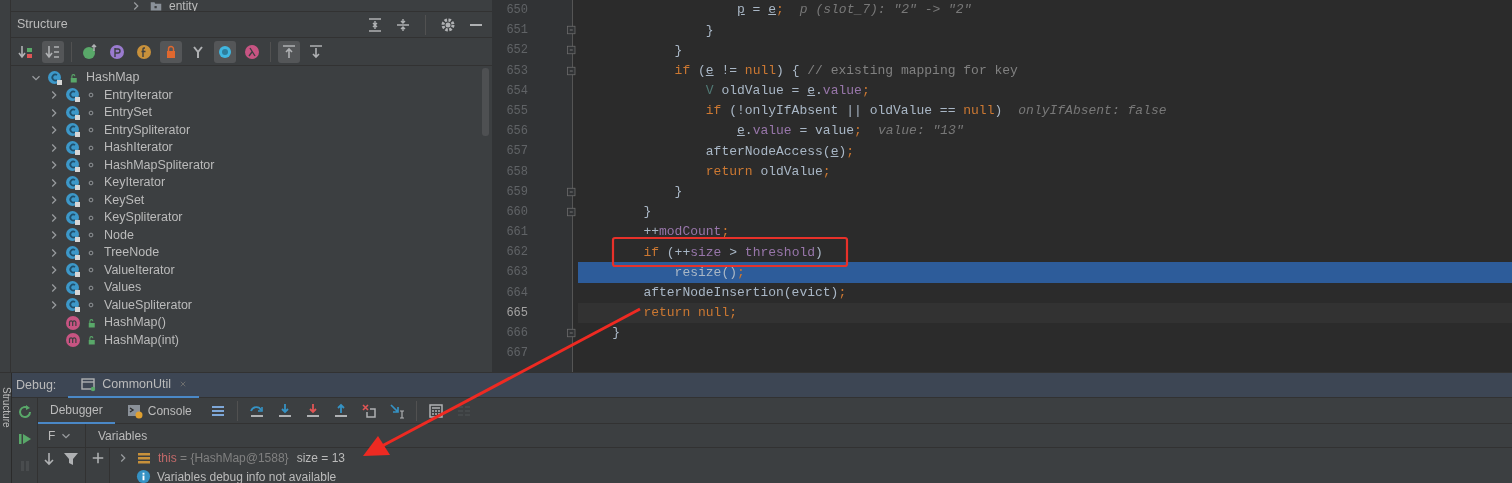 The image size is (1512, 483). I want to click on pane-title: F, so click(52, 436).